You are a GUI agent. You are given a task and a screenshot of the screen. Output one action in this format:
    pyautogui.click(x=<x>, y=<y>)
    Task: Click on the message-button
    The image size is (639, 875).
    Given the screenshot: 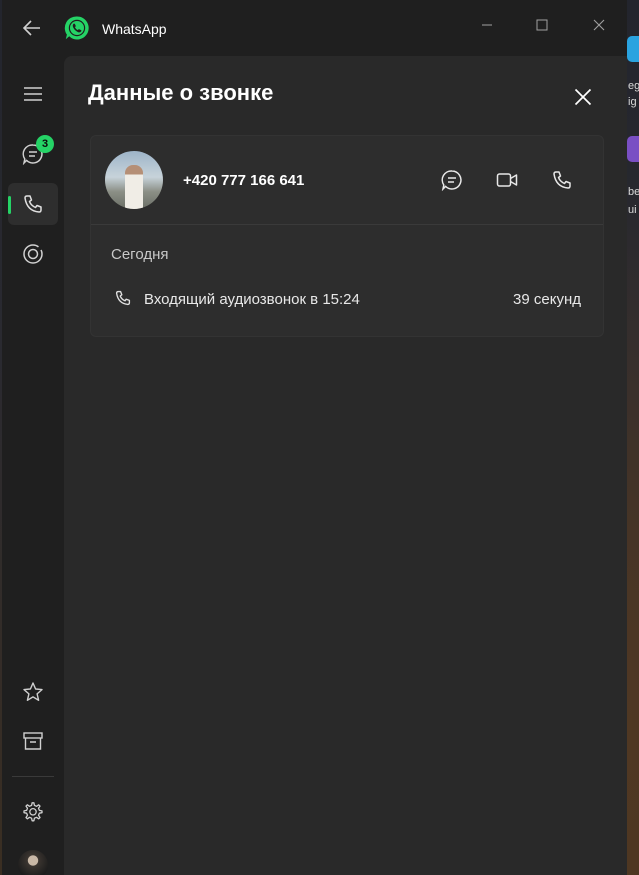 What is the action you would take?
    pyautogui.click(x=452, y=180)
    